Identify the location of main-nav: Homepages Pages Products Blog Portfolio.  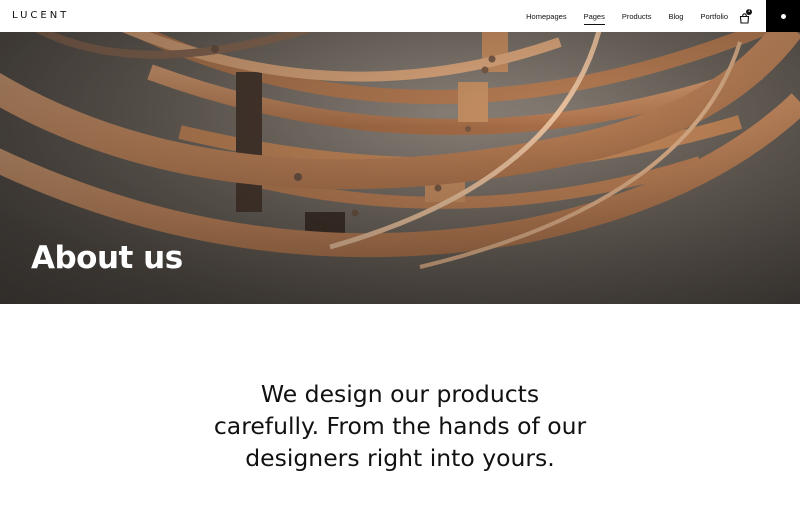
(627, 16).